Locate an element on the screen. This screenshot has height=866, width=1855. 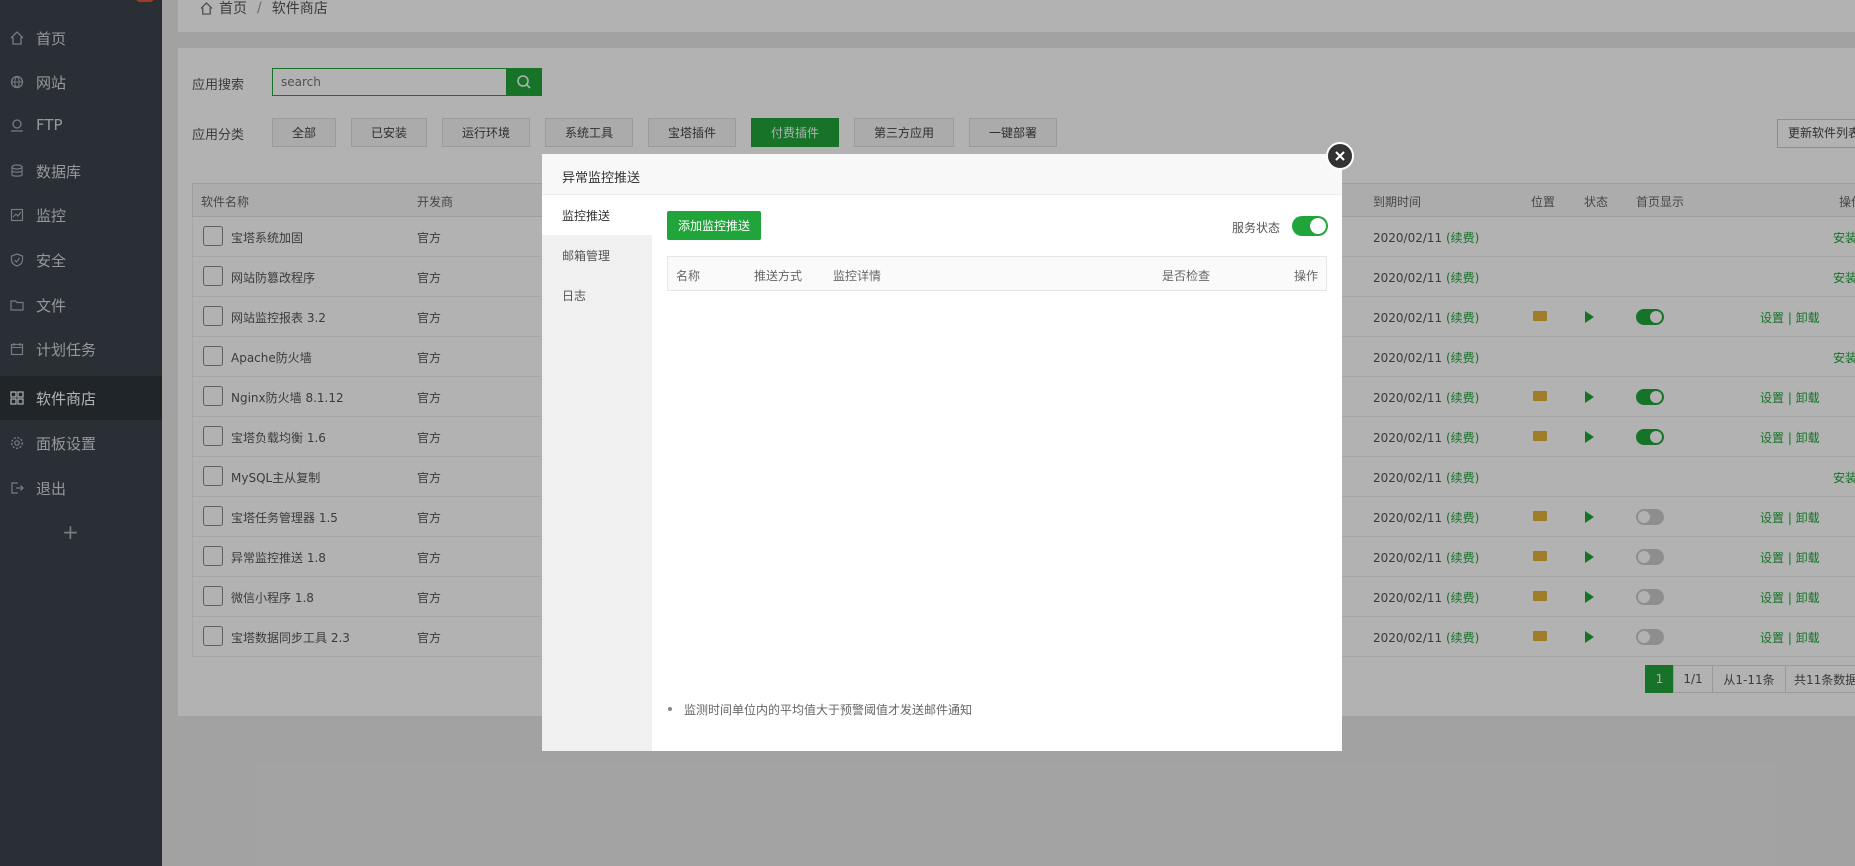
service-status-label: 服务状态 is located at coordinates (1256, 228).